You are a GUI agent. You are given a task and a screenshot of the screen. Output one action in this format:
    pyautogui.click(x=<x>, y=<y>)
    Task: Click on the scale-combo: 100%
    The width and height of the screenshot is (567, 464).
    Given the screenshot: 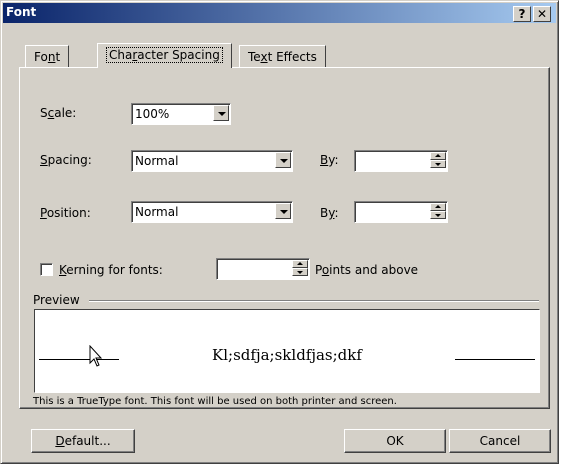 What is the action you would take?
    pyautogui.click(x=181, y=114)
    